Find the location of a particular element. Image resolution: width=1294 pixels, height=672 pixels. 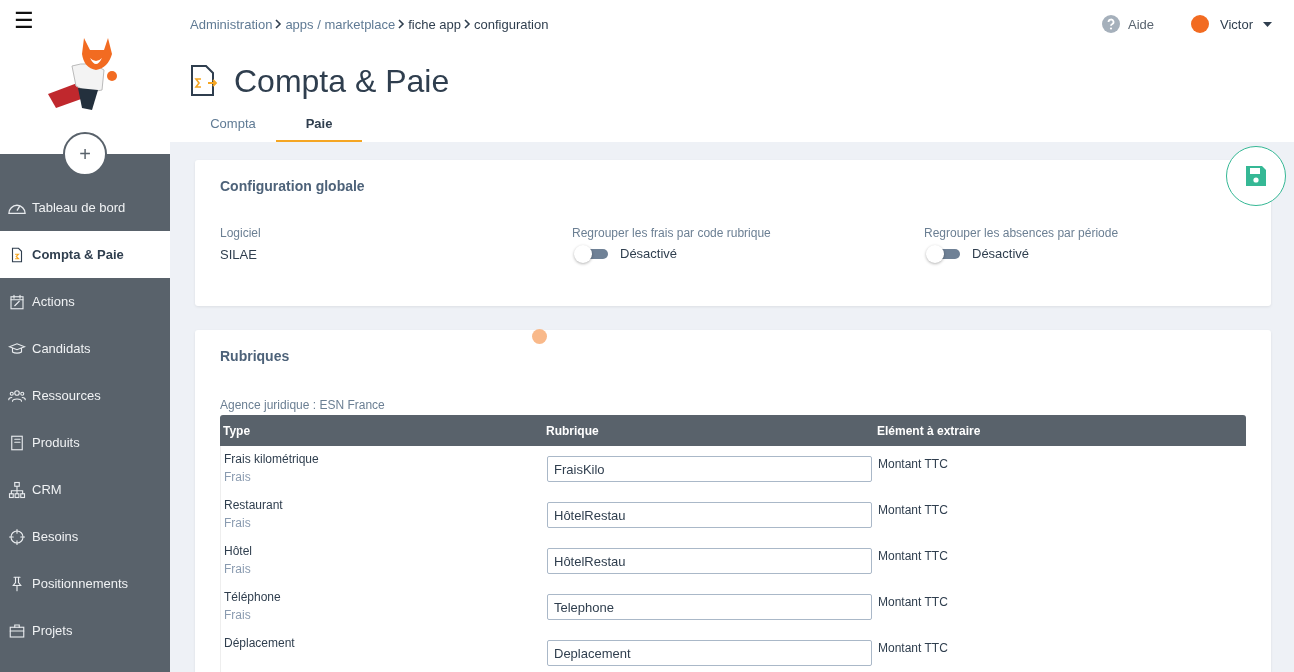

save-icon is located at coordinates (1256, 176).